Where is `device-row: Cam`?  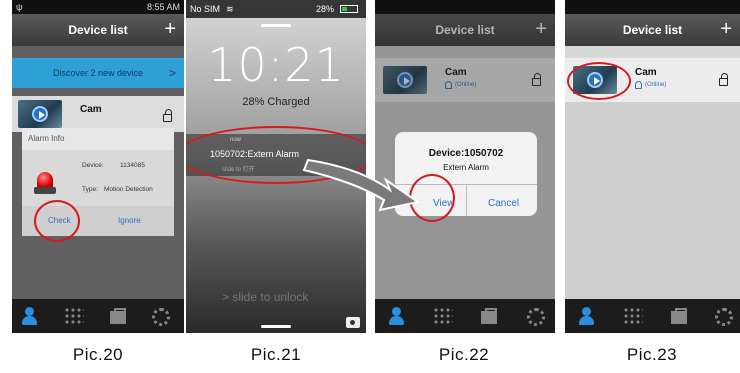
device-row: Cam is located at coordinates (98, 114).